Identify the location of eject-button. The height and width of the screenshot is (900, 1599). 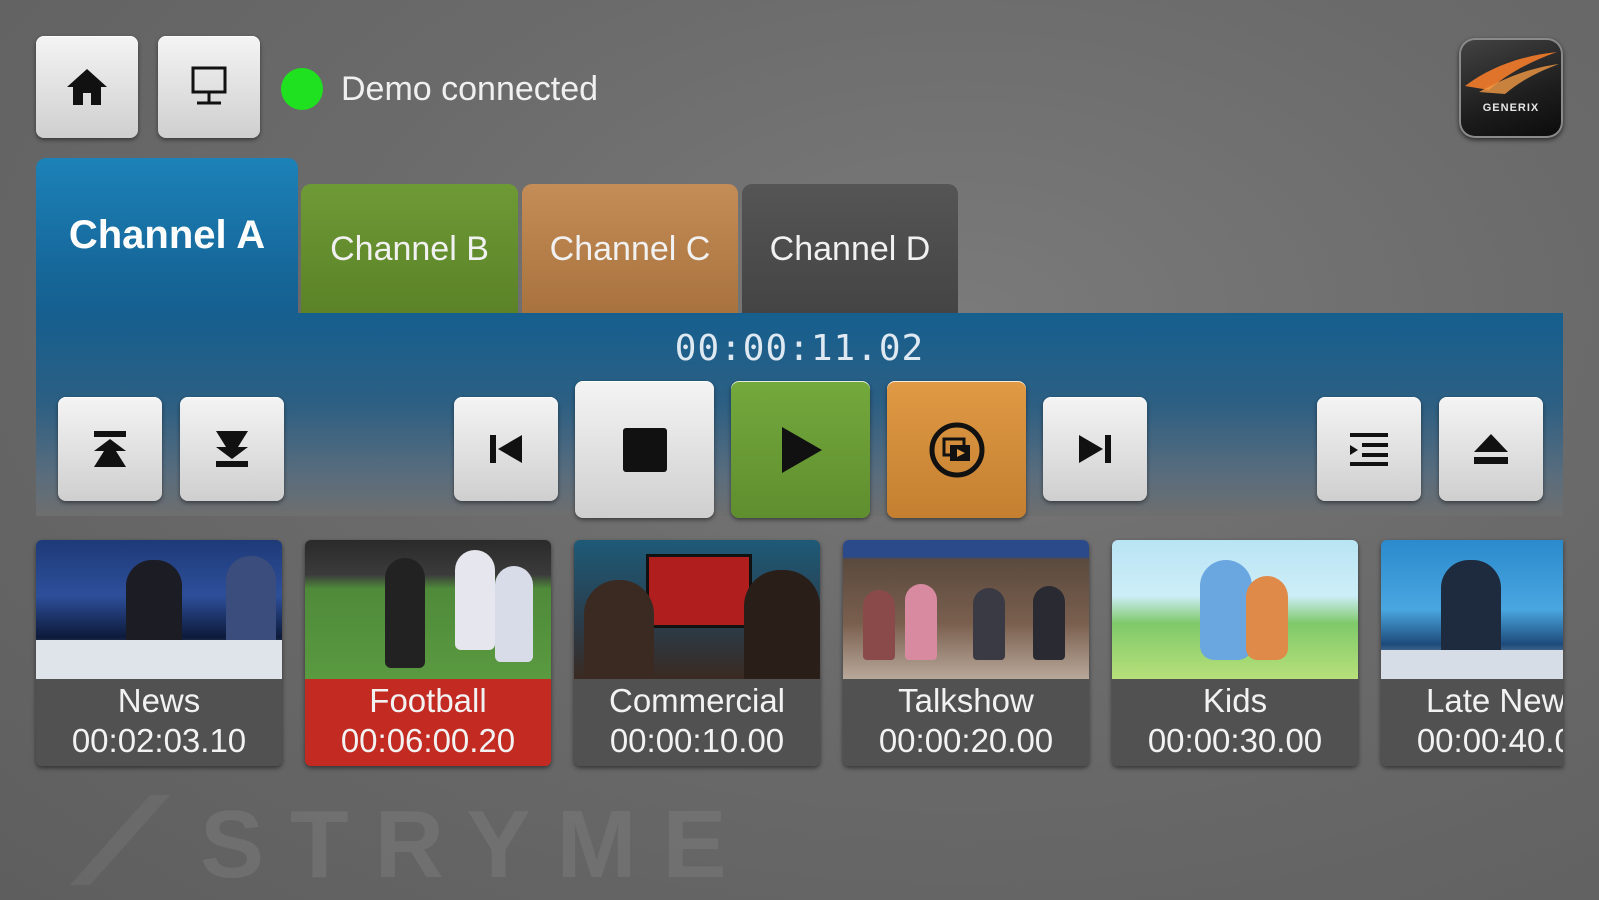
(1491, 449).